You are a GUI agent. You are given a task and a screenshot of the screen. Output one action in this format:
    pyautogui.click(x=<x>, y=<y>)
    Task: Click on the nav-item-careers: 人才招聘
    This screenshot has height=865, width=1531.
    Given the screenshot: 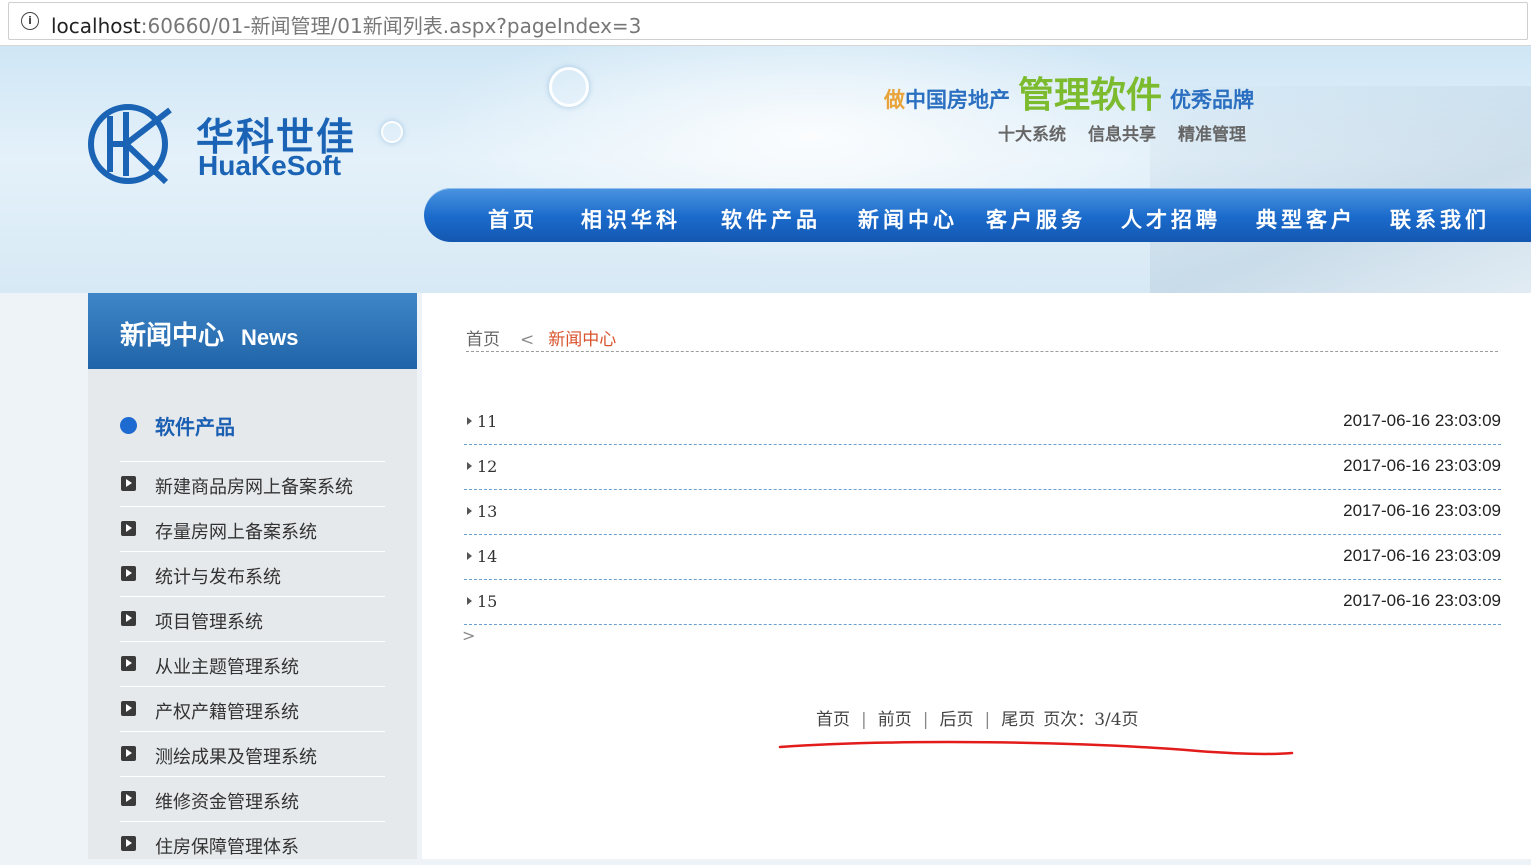 What is the action you would take?
    pyautogui.click(x=1171, y=219)
    